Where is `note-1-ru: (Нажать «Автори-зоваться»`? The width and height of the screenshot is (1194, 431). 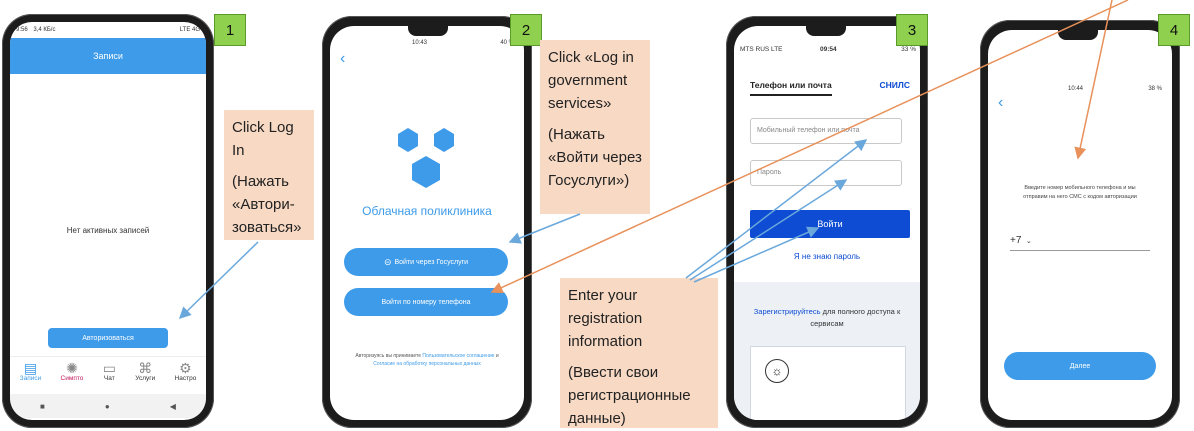
note-1-ru: (Нажать «Автори-зоваться» is located at coordinates (267, 204).